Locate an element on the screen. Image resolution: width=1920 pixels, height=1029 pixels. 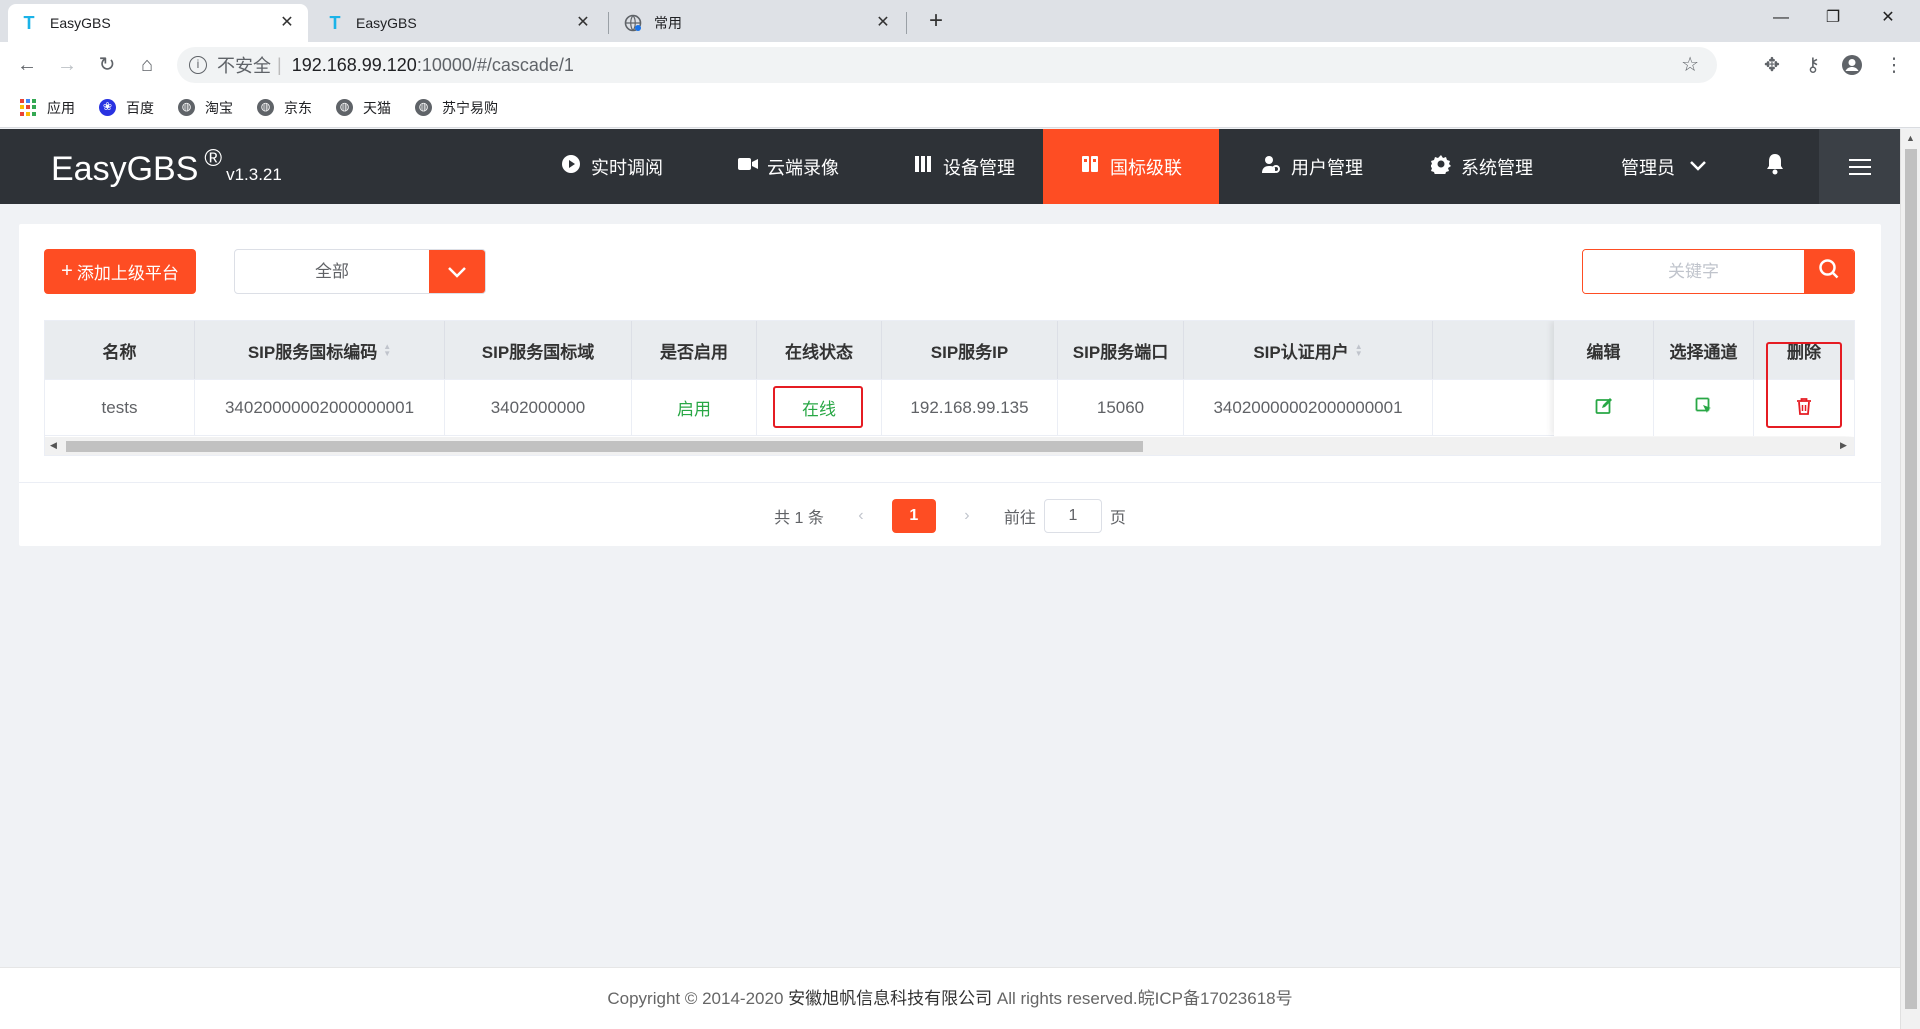
edit-pencil-icon is located at coordinates (1604, 408).